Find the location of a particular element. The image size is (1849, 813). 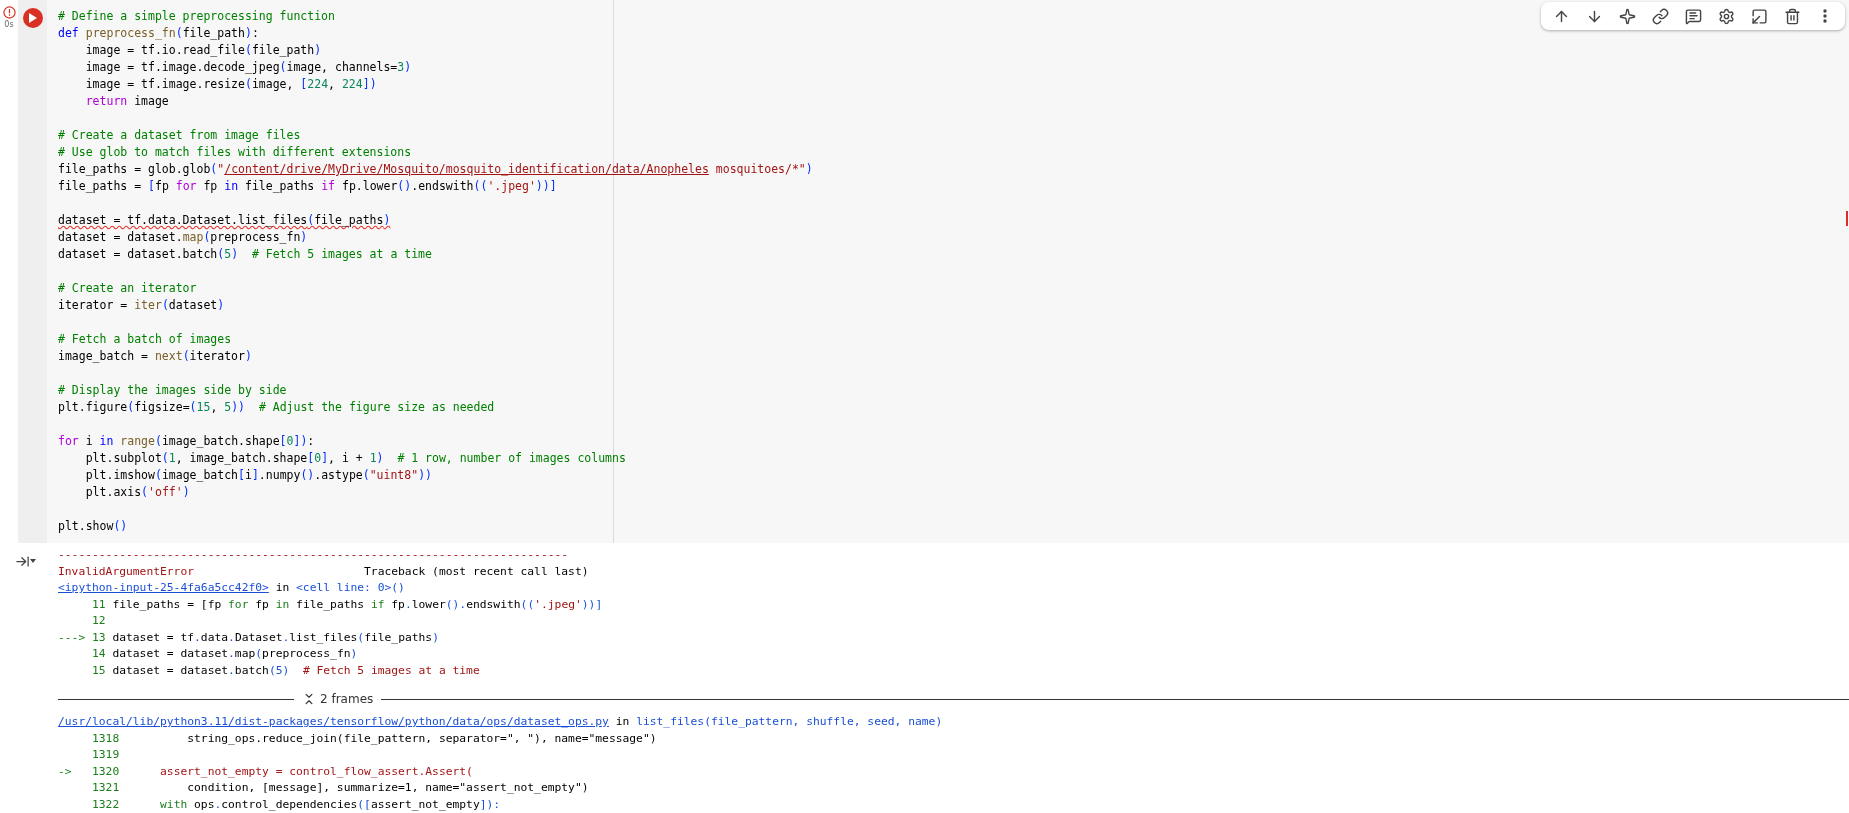

settings-icon is located at coordinates (1726, 16).